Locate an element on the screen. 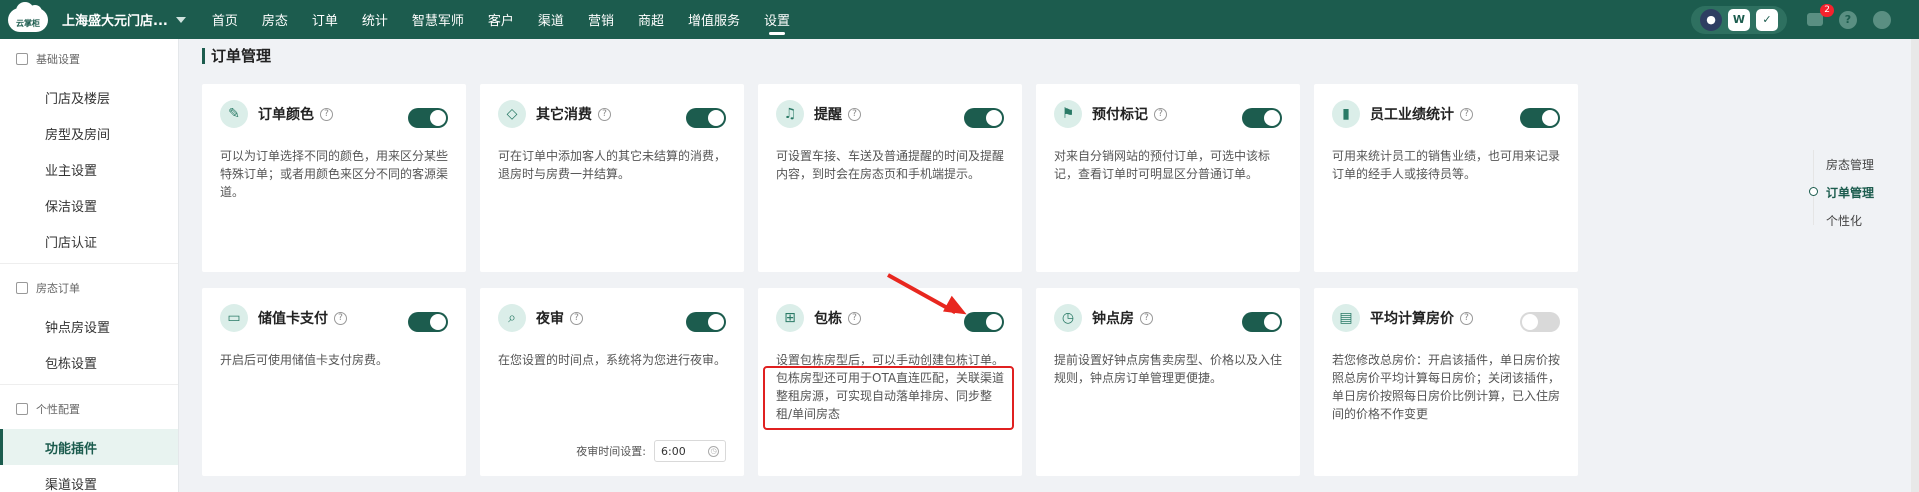 This screenshot has width=1919, height=492. nav-room-status: 房态 is located at coordinates (275, 19).